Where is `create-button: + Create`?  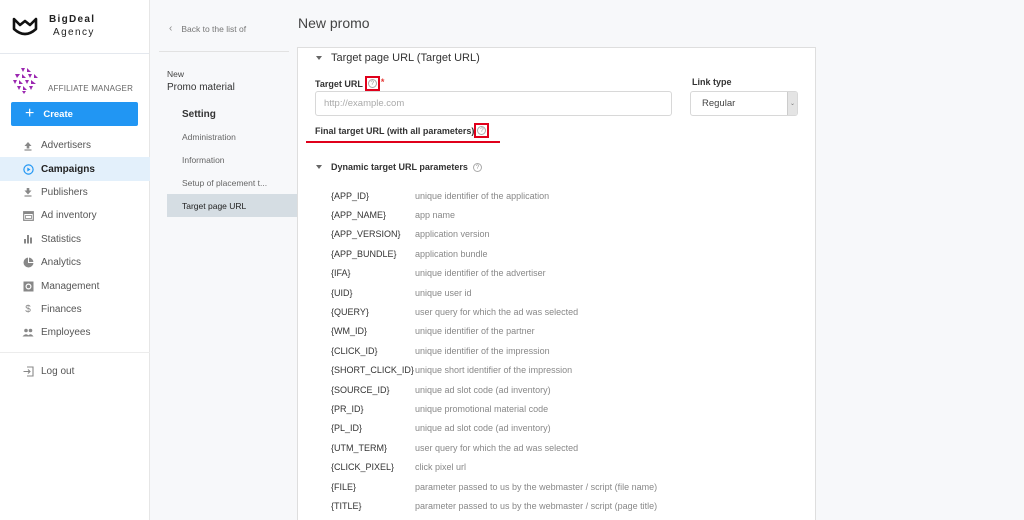
create-button: + Create is located at coordinates (74, 114).